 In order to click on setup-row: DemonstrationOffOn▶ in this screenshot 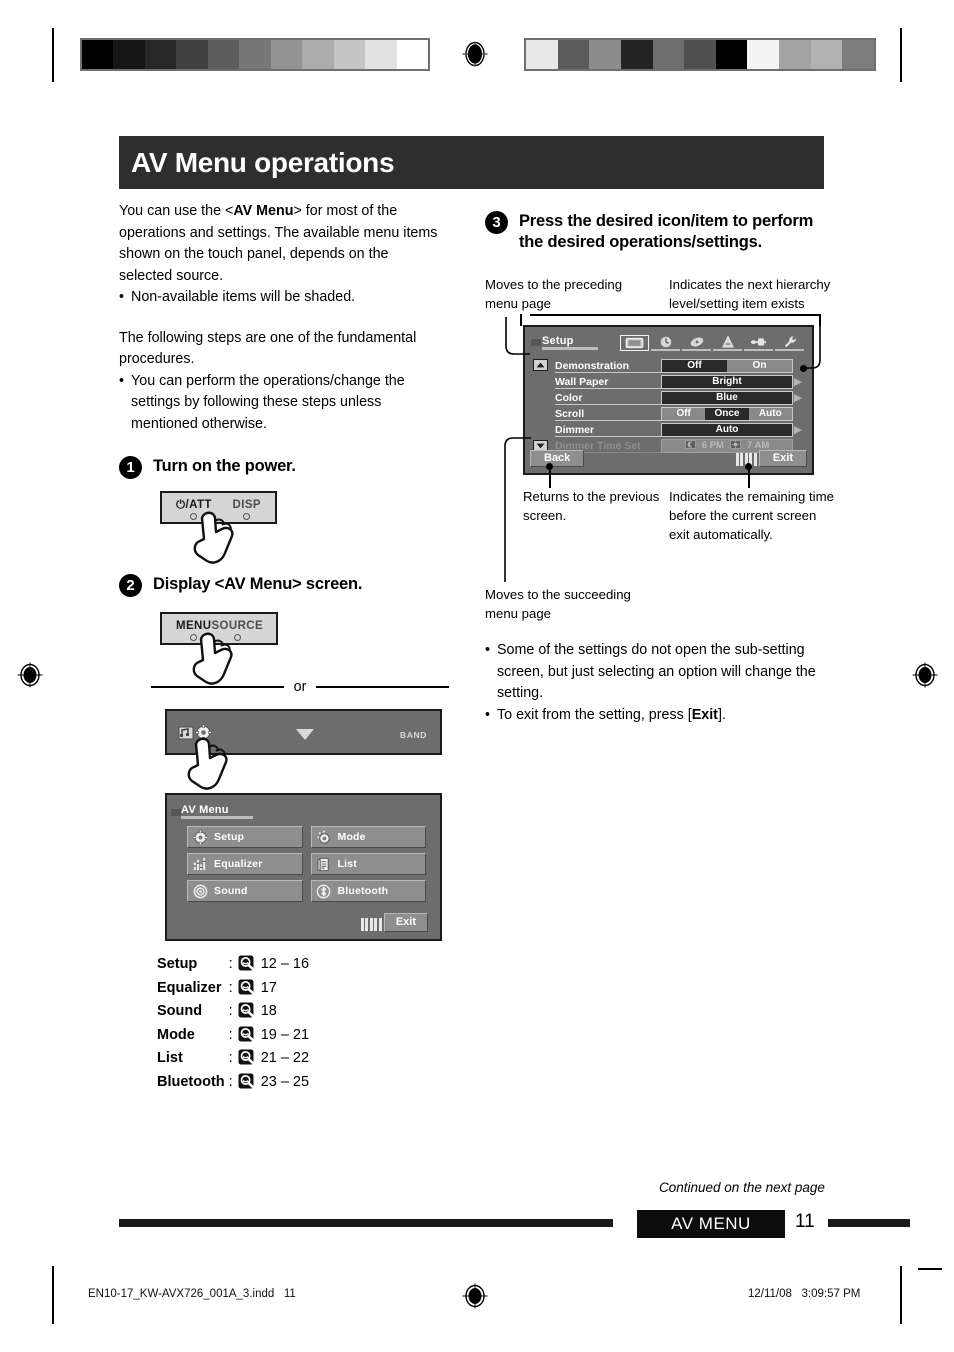, I will do `click(679, 365)`.